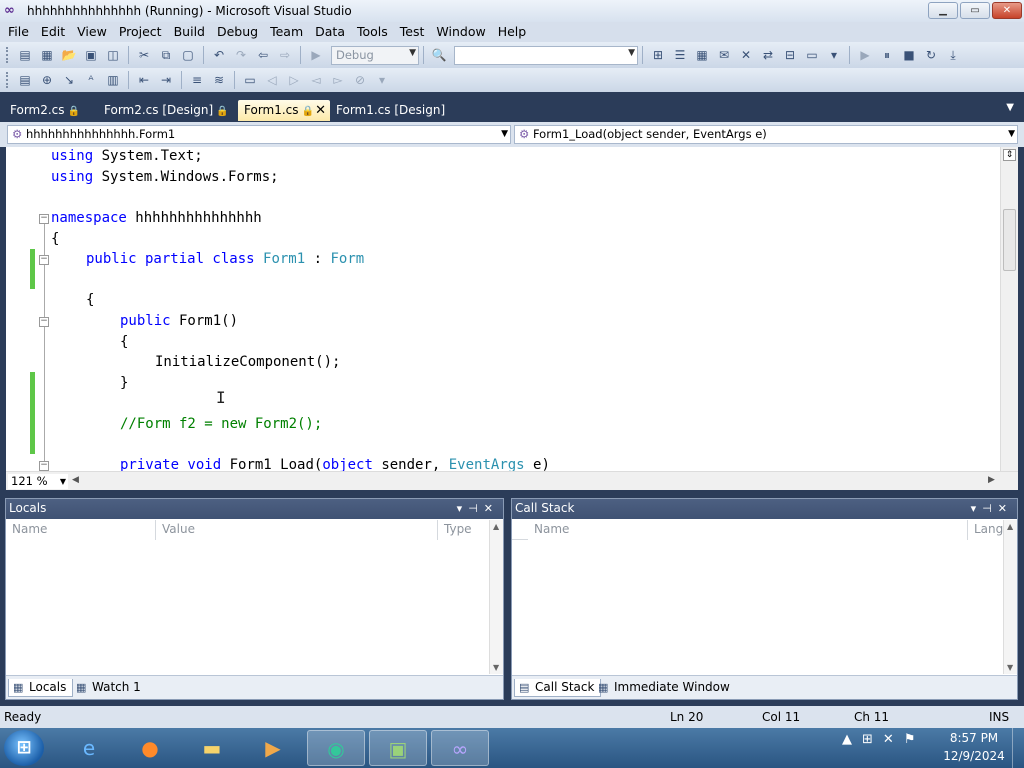  What do you see at coordinates (89, 748) in the screenshot?
I see `internet-explorer-icon: e` at bounding box center [89, 748].